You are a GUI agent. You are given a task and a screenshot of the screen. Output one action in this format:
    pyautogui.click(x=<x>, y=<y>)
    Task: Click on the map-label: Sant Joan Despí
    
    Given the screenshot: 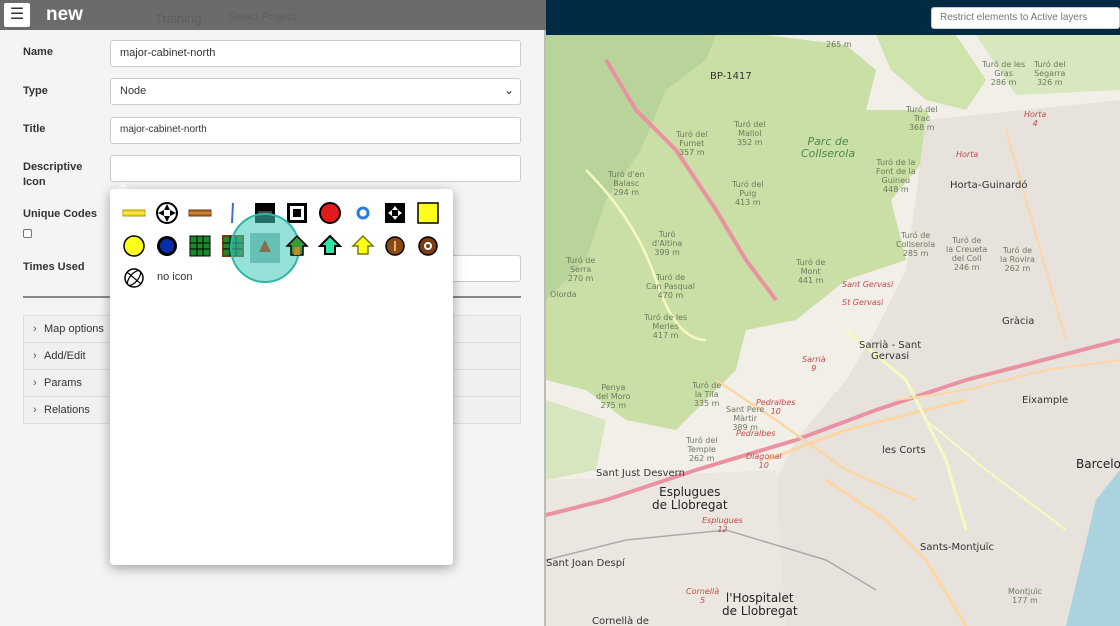 What is the action you would take?
    pyautogui.click(x=585, y=563)
    